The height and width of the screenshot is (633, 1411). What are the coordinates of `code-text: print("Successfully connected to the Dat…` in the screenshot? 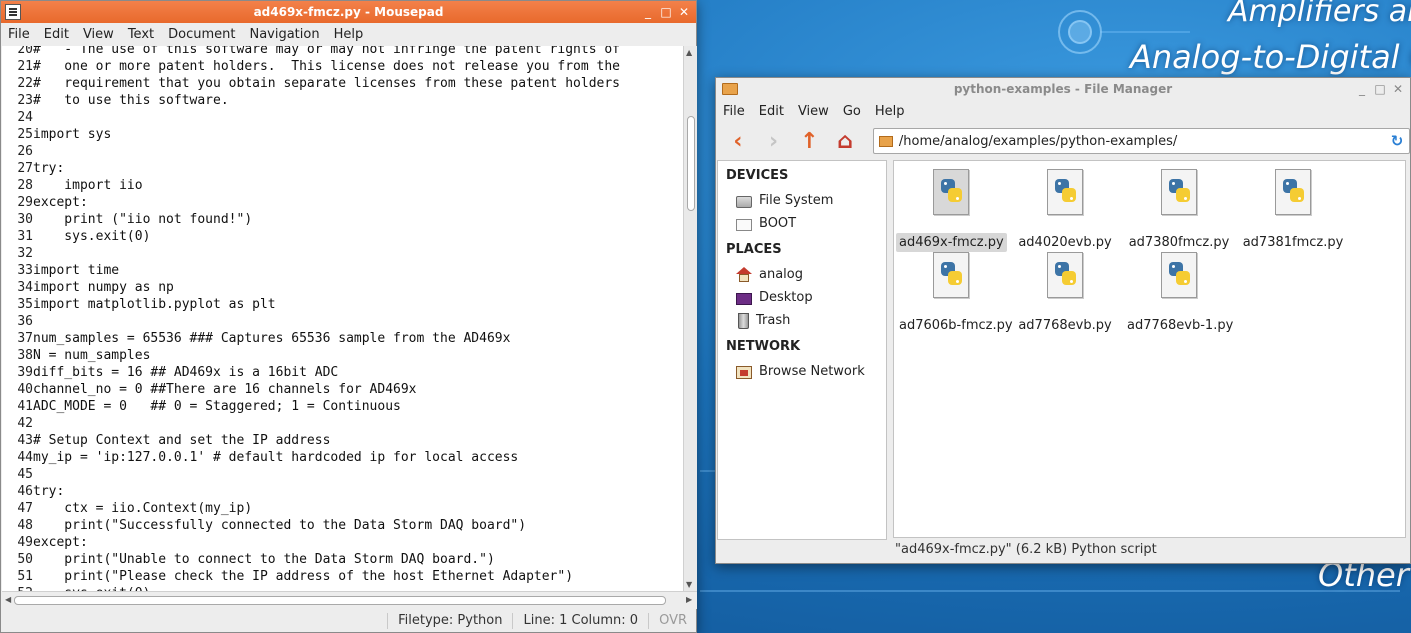 It's located at (279, 525).